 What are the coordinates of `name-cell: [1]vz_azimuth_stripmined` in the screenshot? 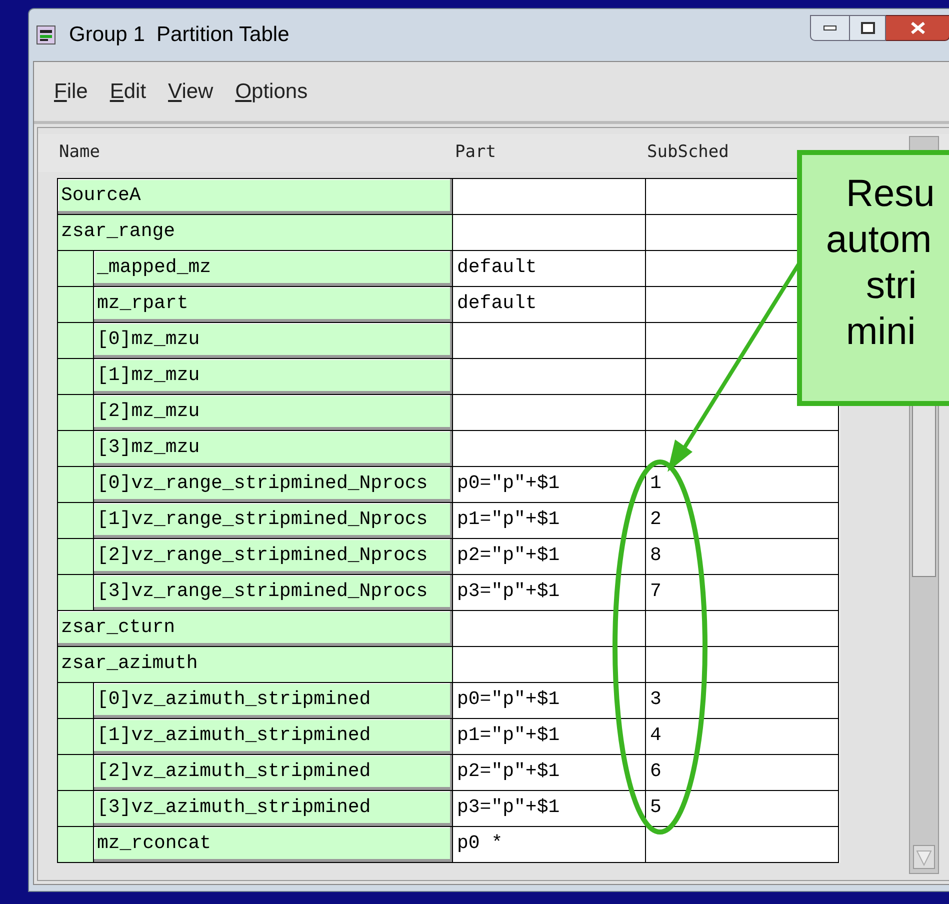 It's located at (273, 737).